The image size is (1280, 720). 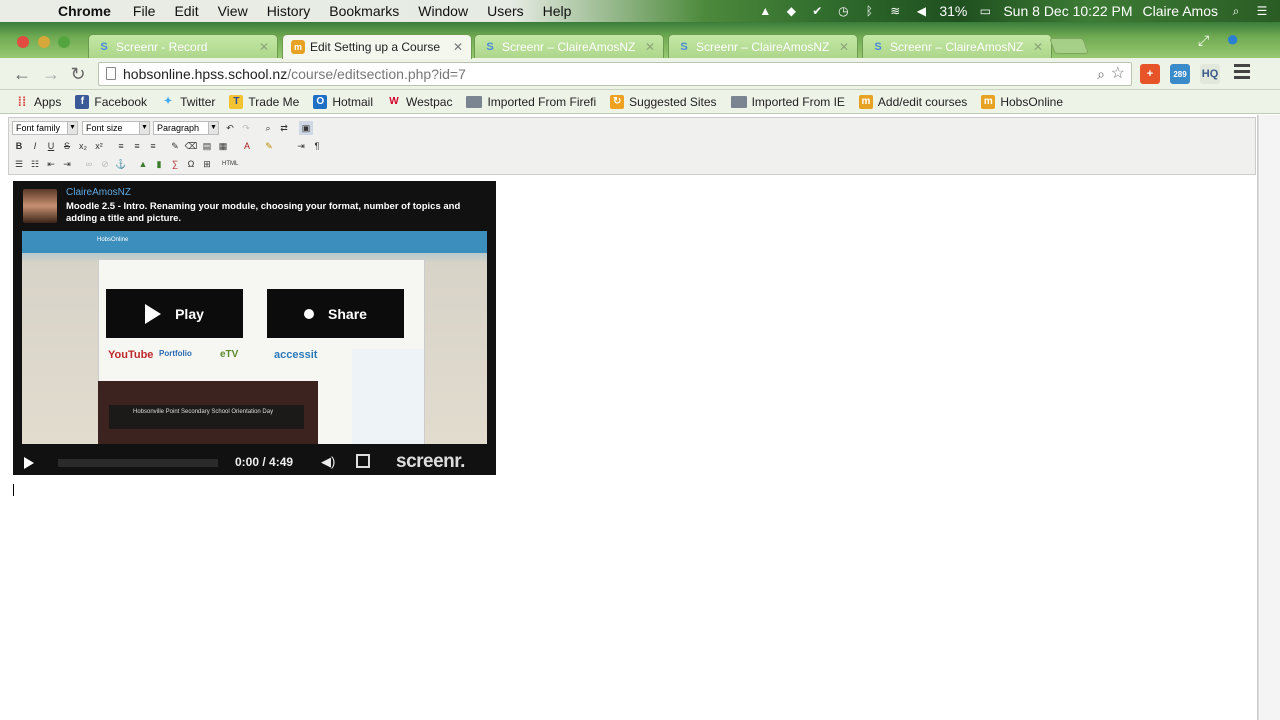 What do you see at coordinates (99, 146) in the screenshot?
I see `superscript-icon: x²` at bounding box center [99, 146].